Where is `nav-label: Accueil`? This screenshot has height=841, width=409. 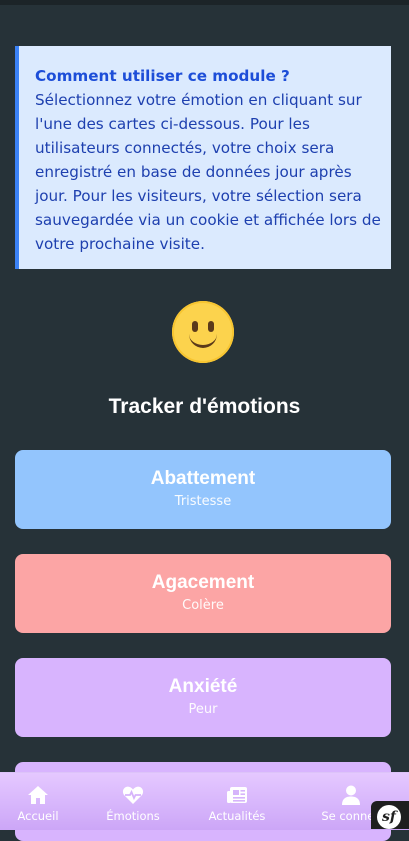
nav-label: Accueil is located at coordinates (38, 816).